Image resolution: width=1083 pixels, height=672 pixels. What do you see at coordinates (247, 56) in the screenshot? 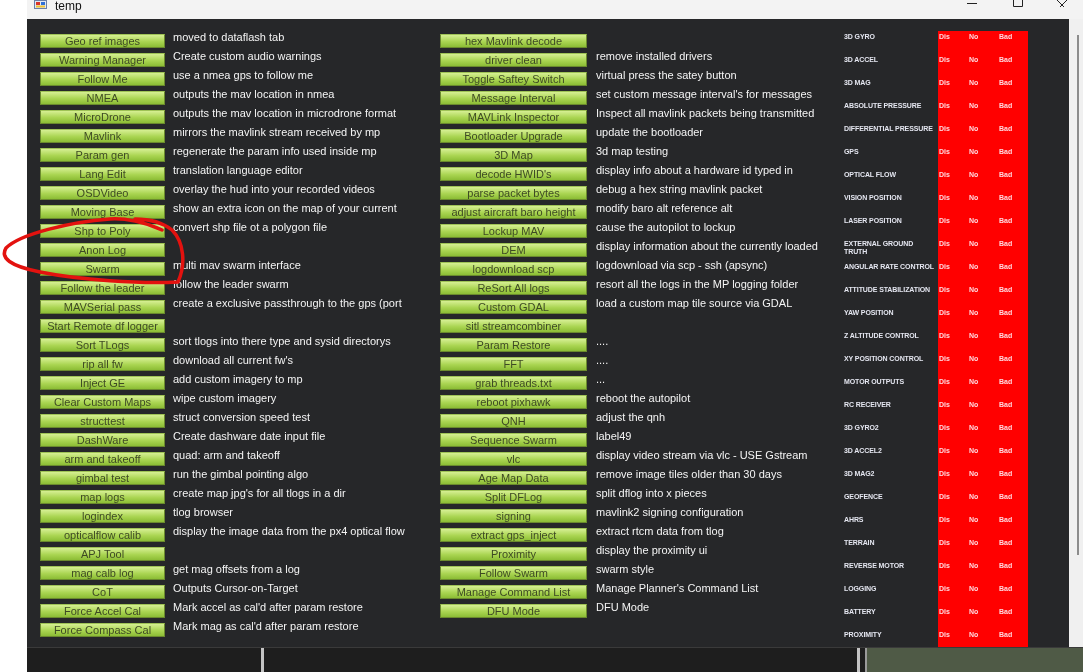
I see `tool-description: Create custom audio warnings` at bounding box center [247, 56].